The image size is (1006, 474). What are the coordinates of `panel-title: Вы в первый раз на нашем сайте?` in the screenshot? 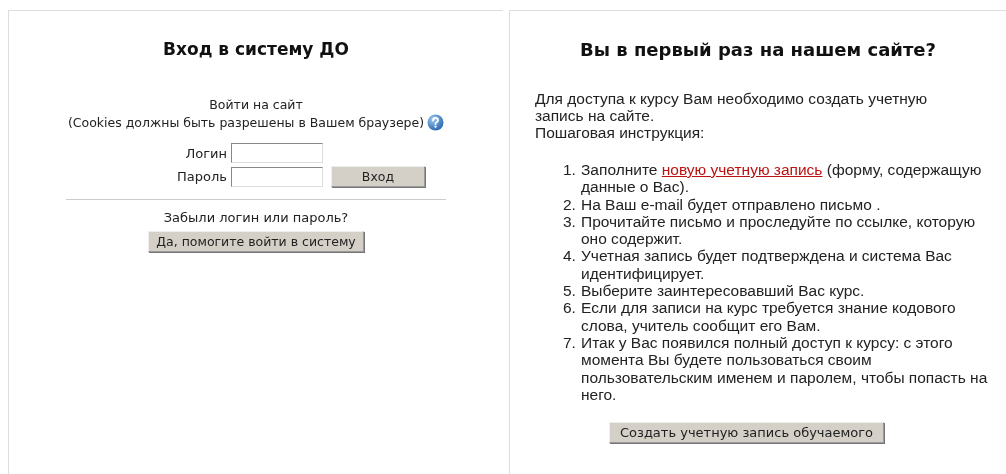 It's located at (758, 49).